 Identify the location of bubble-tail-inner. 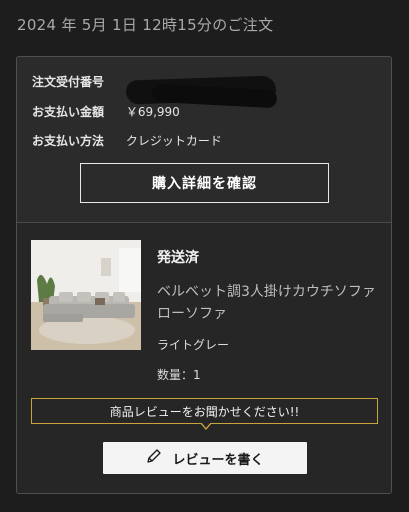
(206, 425).